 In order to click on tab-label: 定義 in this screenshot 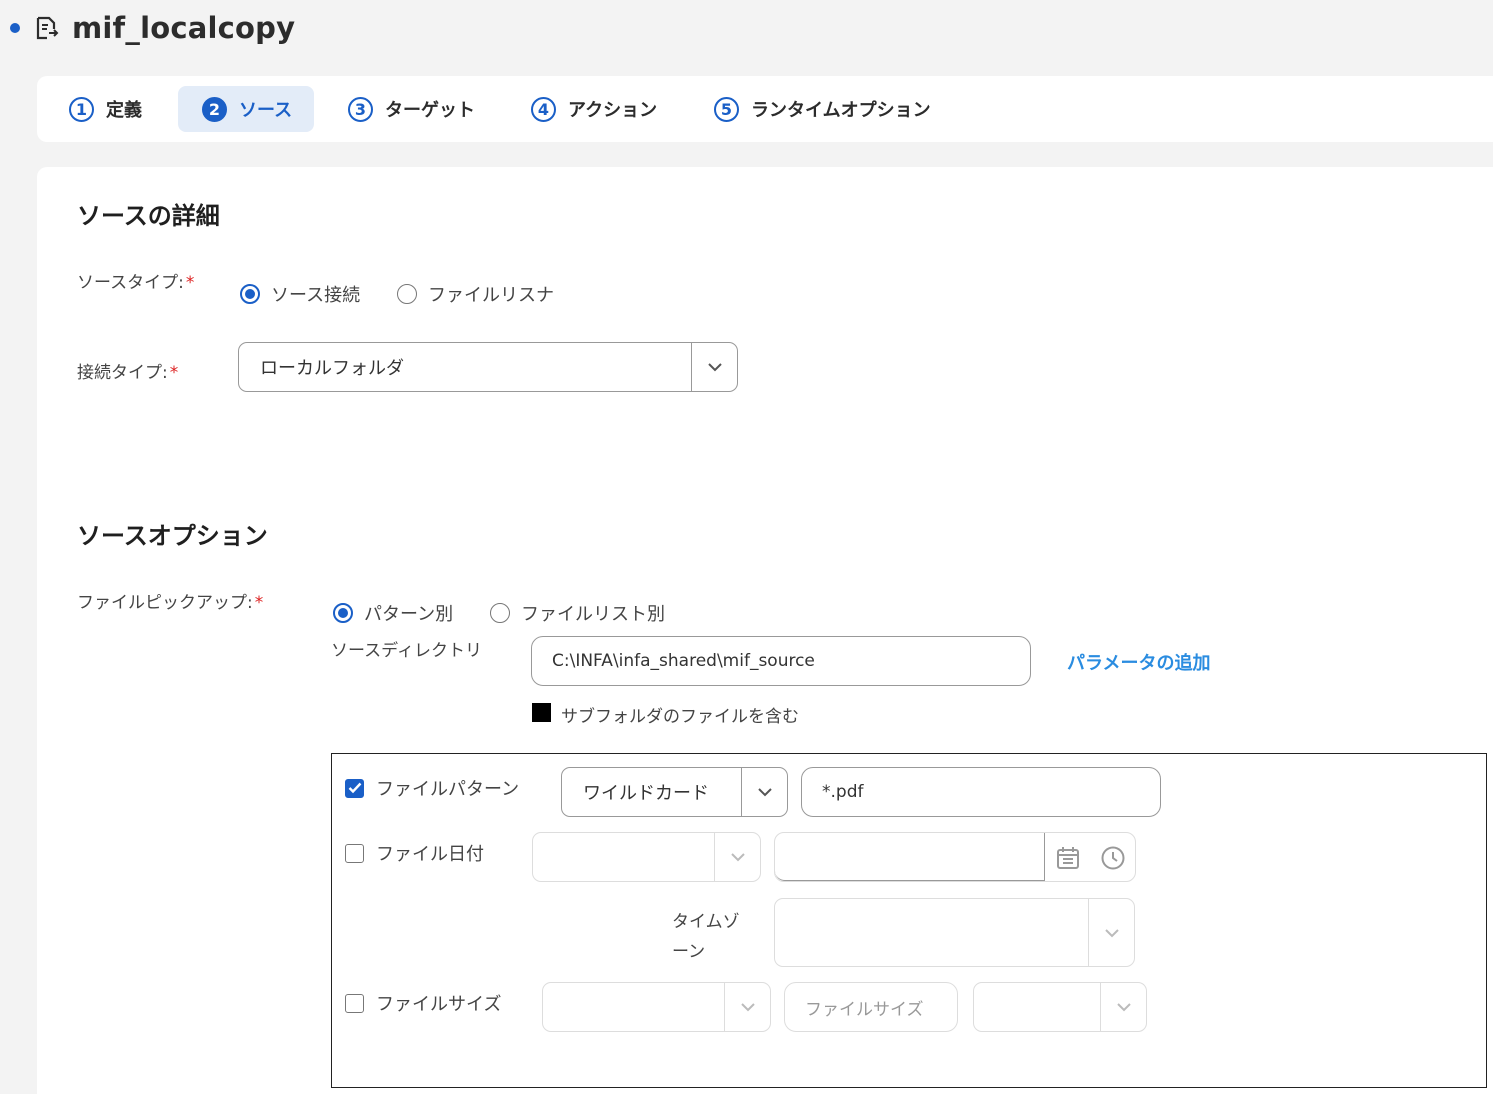, I will do `click(124, 110)`.